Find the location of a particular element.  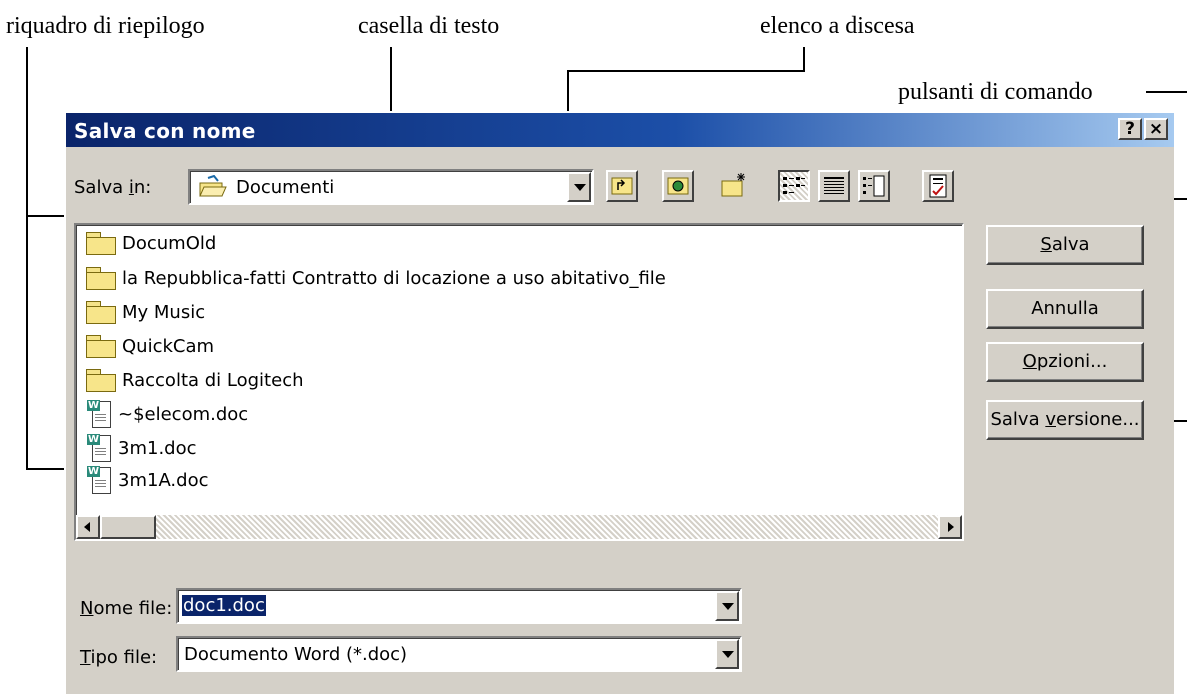

scroll-thumb is located at coordinates (128, 527).